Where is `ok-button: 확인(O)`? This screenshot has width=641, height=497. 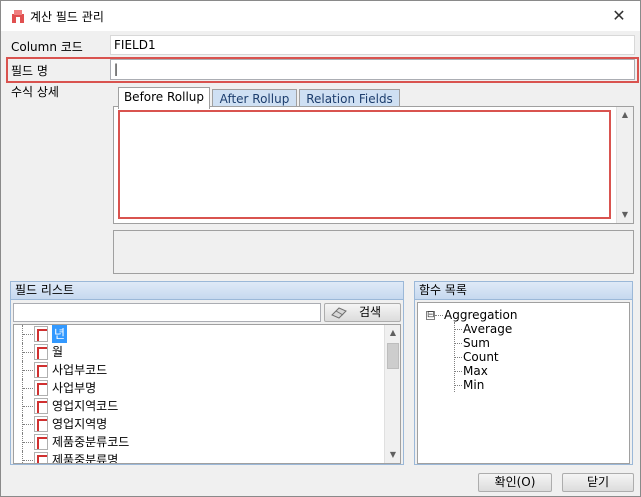
ok-button: 확인(O) is located at coordinates (515, 482).